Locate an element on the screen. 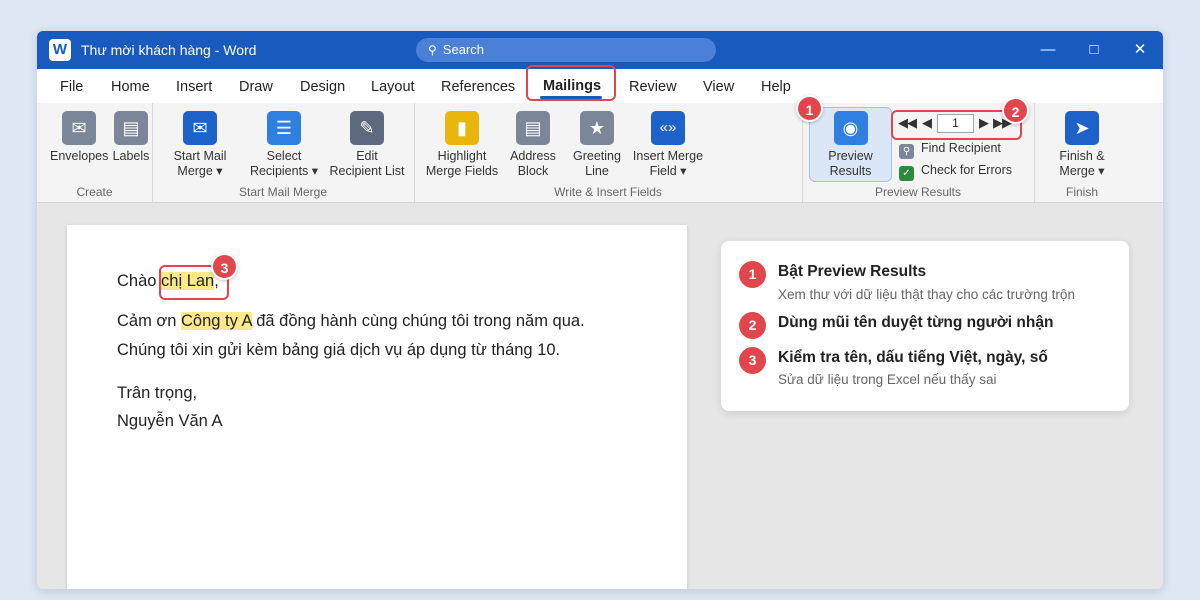 The height and width of the screenshot is (600, 1200). start-mail-merge-label-1: Start Mail is located at coordinates (200, 156).